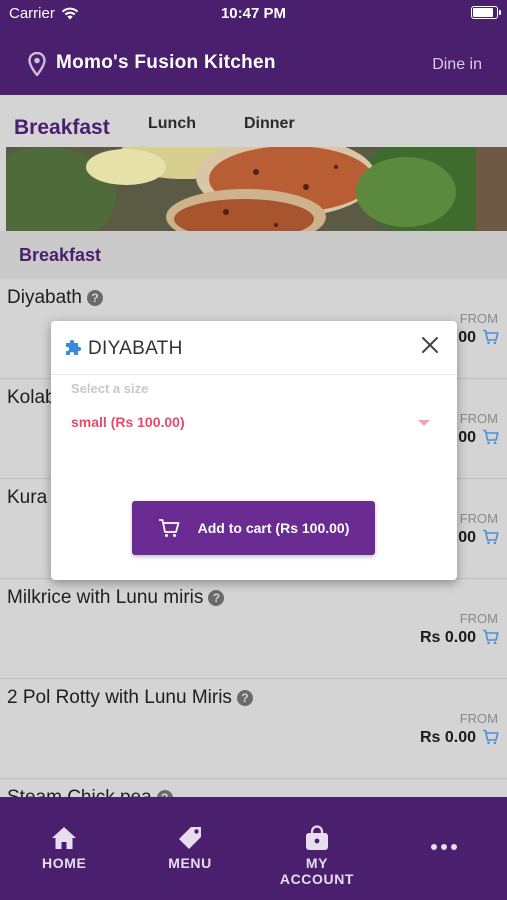  I want to click on menu-item-name: Kolab, so click(31, 397).